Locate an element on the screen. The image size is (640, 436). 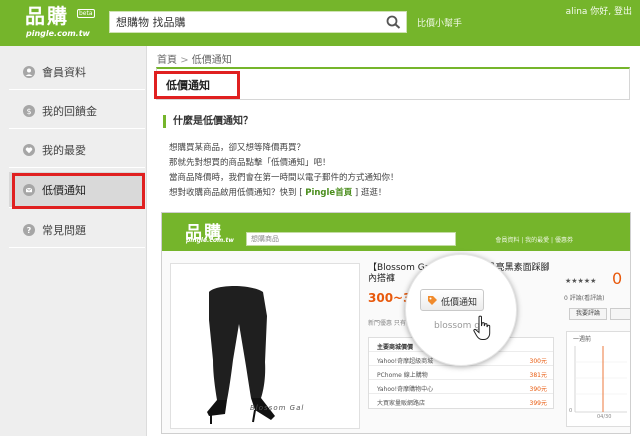
sidebar-item-faq: ? 常見問題 is located at coordinates (77, 230).